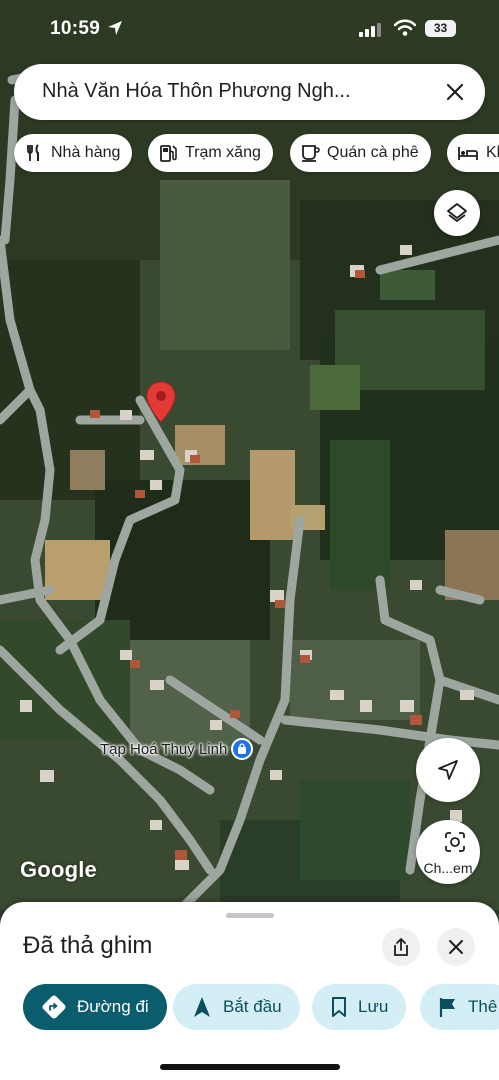 This screenshot has height=1080, width=499. I want to click on lens-button: Ch...em, so click(448, 852).